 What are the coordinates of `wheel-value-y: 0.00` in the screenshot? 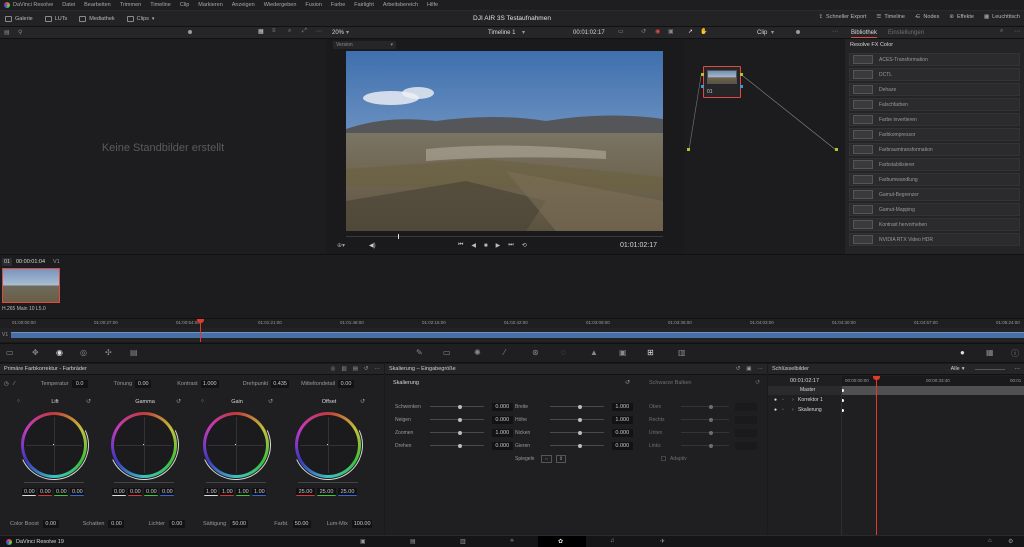 It's located at (29, 492).